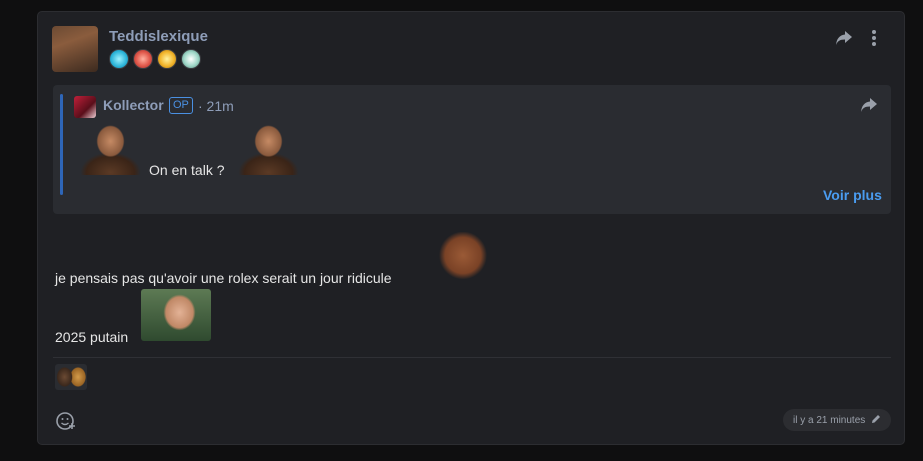  Describe the element at coordinates (66, 423) in the screenshot. I see `add-reaction-icon` at that location.